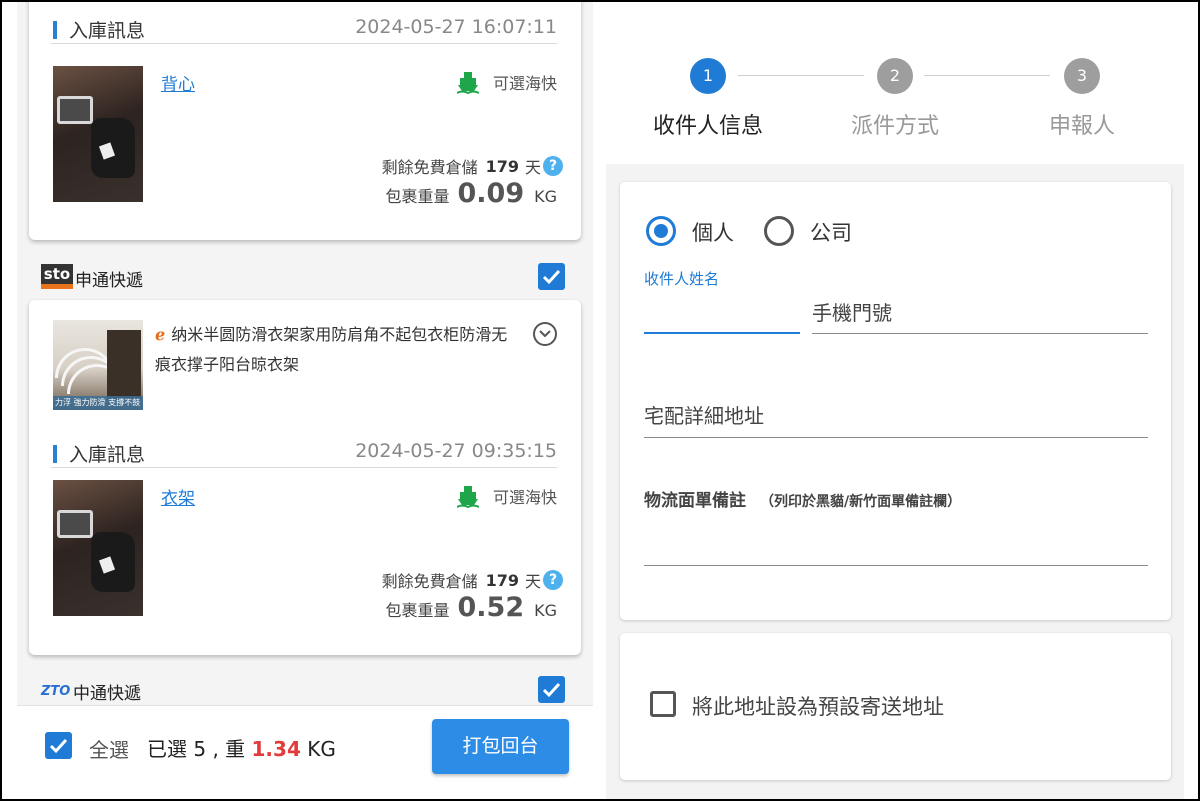 The image size is (1200, 801). What do you see at coordinates (456, 451) in the screenshot?
I see `inbound-time: 2024-05-27 09:35:15` at bounding box center [456, 451].